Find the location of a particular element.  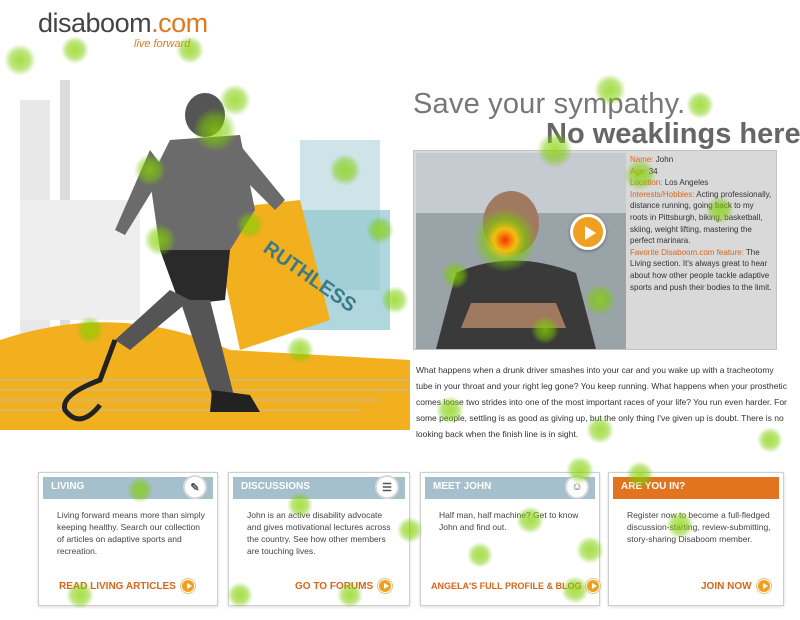

read-living-articles-link: READ LIVING ARTICLES is located at coordinates (127, 586).